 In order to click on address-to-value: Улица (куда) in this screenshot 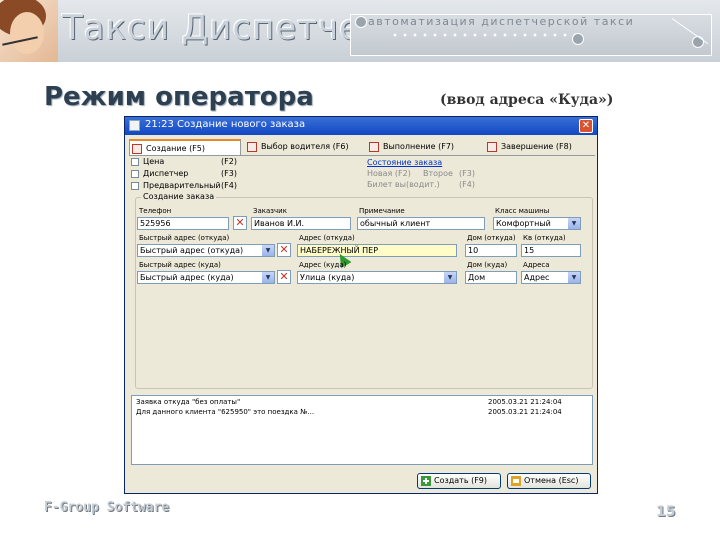, I will do `click(327, 277)`.